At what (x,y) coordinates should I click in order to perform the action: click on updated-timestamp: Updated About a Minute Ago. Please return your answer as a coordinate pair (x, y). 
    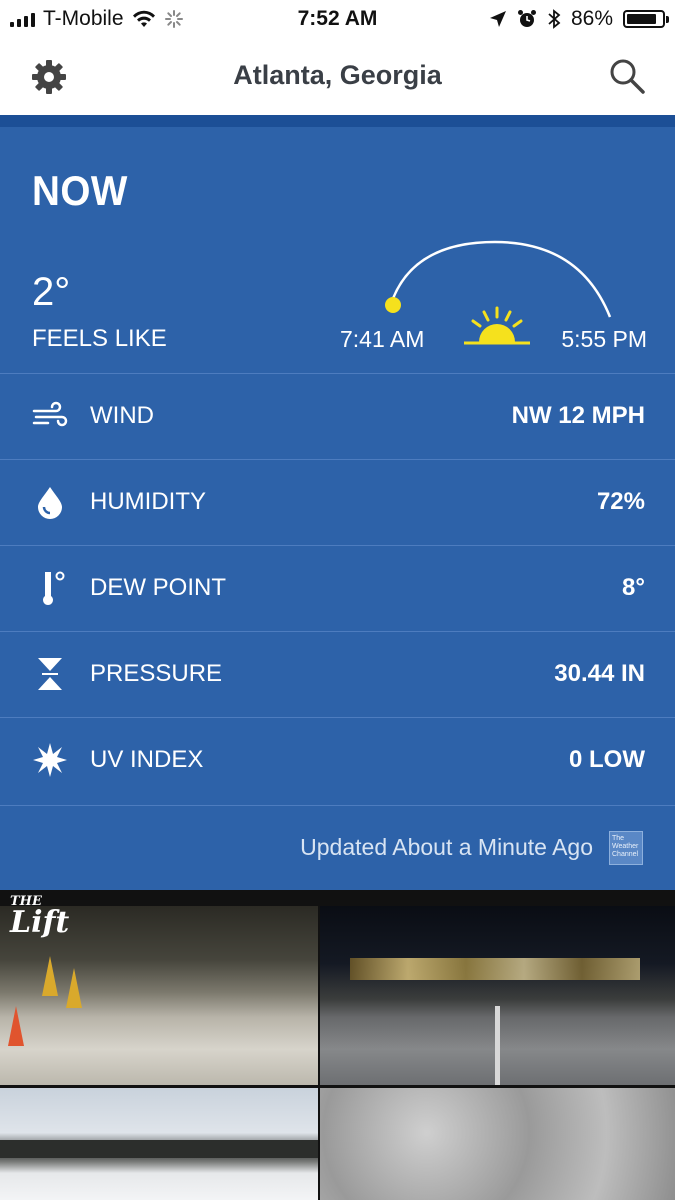
    Looking at the image, I should click on (446, 847).